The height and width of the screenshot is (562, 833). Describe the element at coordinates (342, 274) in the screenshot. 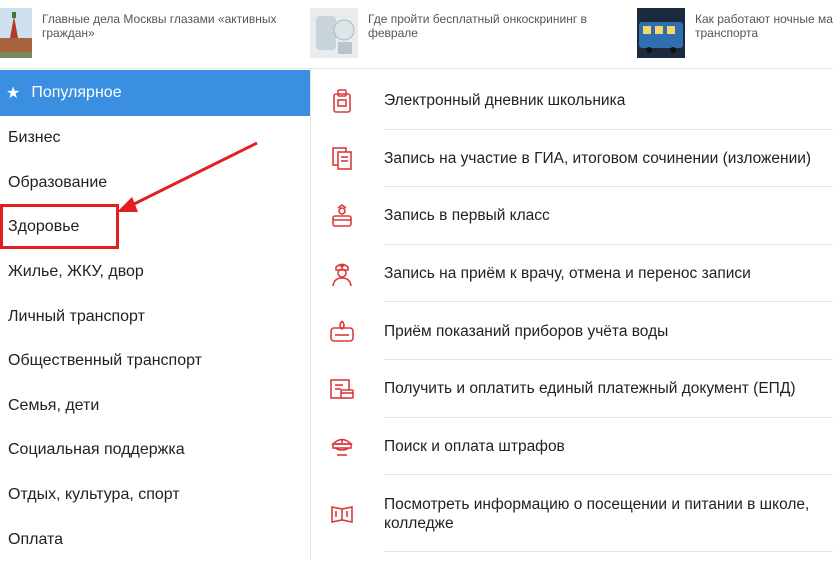

I see `doctor-icon` at that location.